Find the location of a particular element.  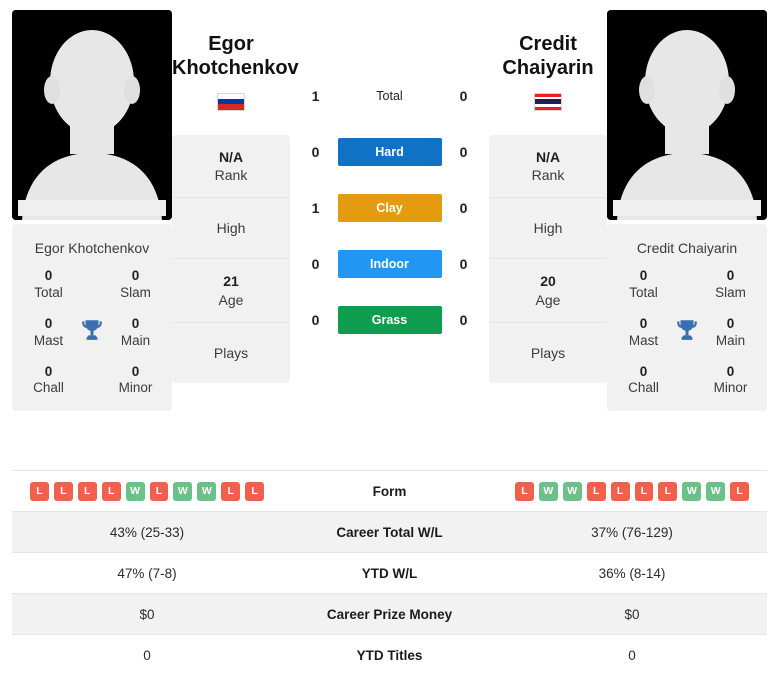

left-rank-label: Rank is located at coordinates (231, 174).